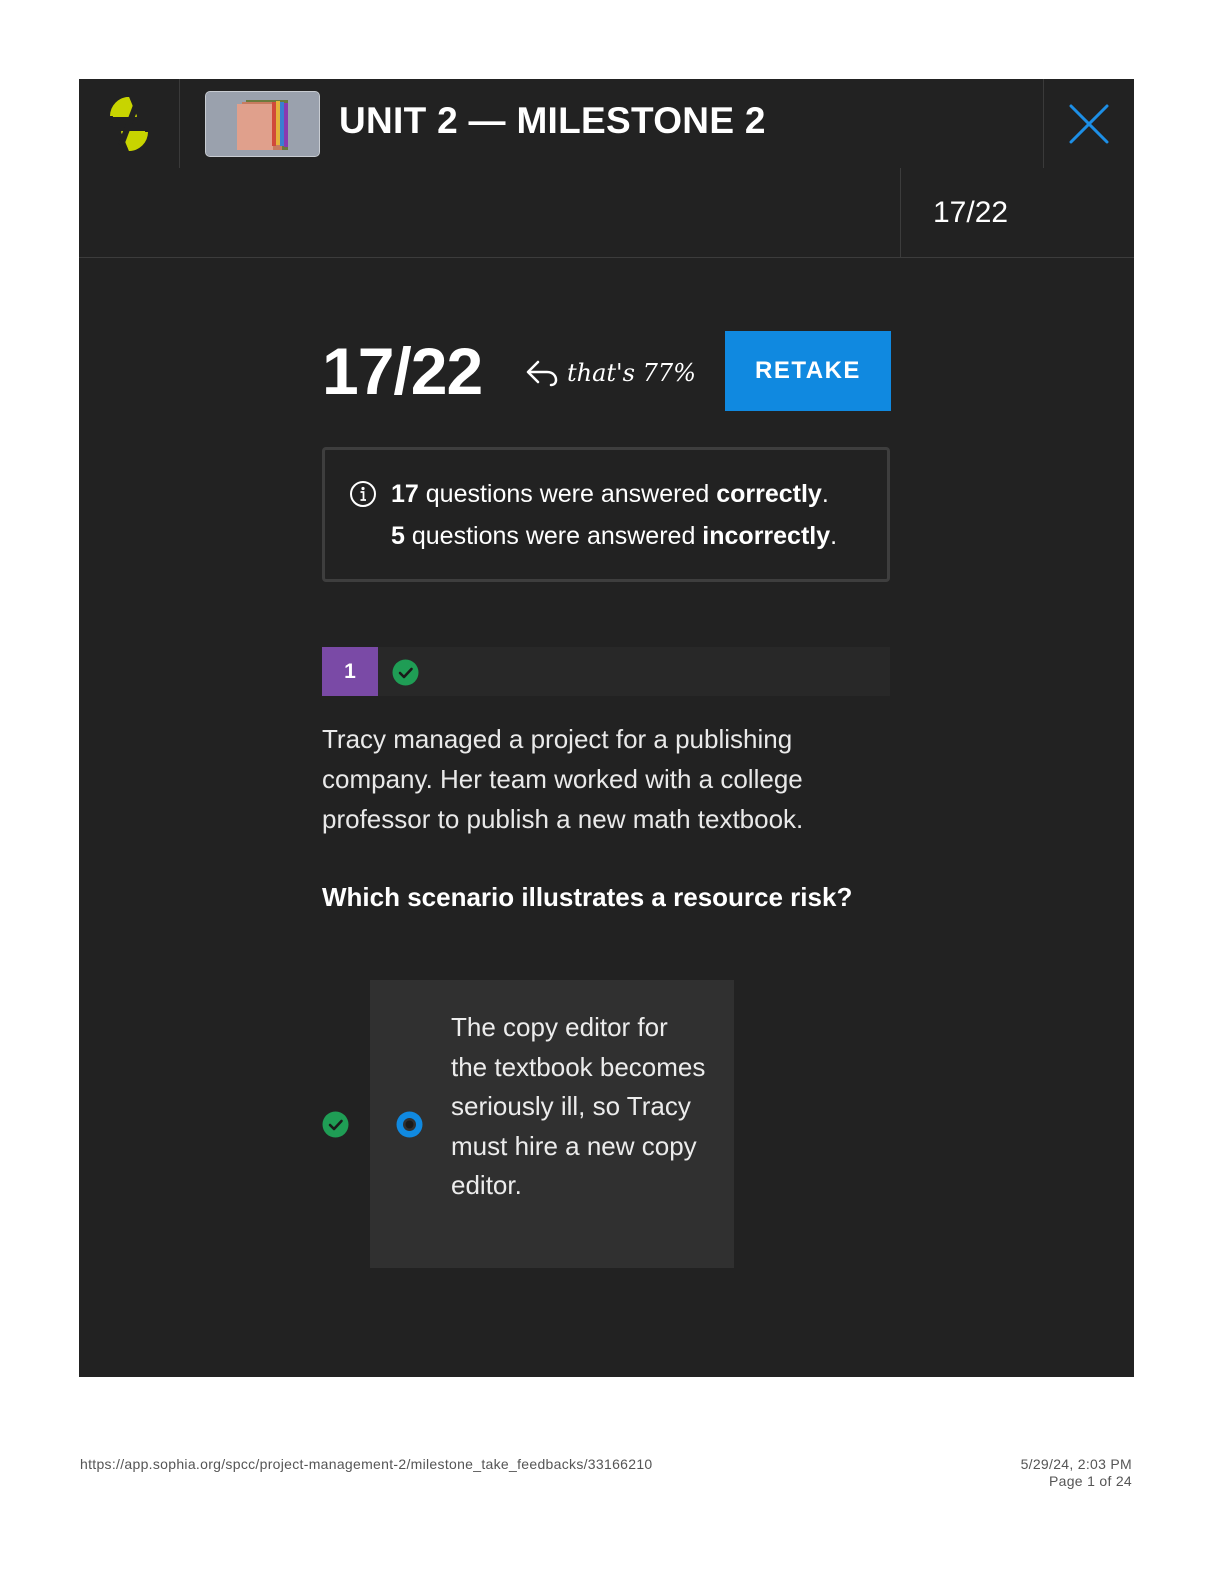  I want to click on sophia-logo-icon, so click(129, 123).